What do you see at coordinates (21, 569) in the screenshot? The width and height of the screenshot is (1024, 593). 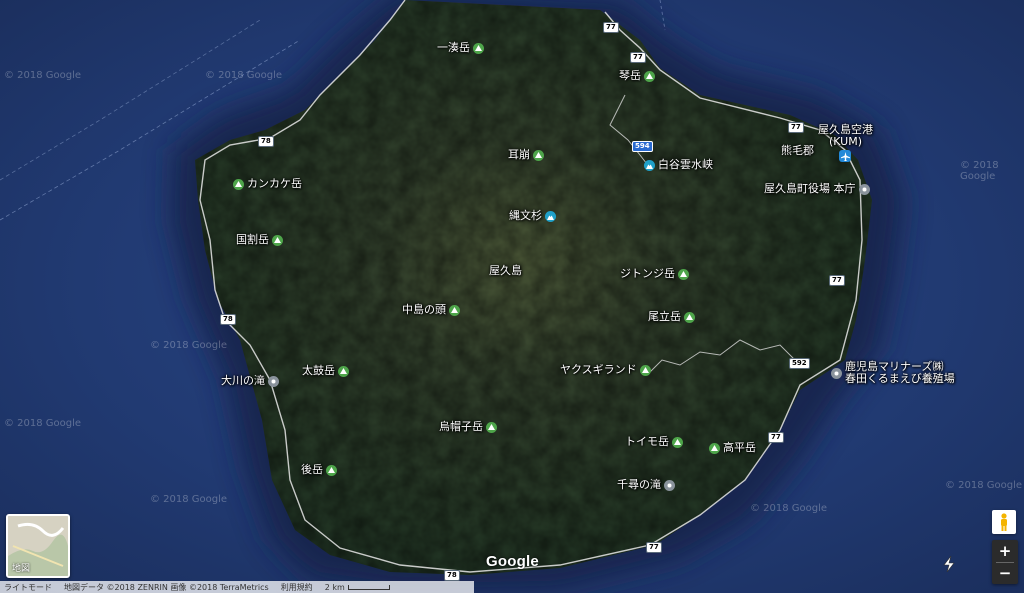 I see `thumbnail-label: 地図` at bounding box center [21, 569].